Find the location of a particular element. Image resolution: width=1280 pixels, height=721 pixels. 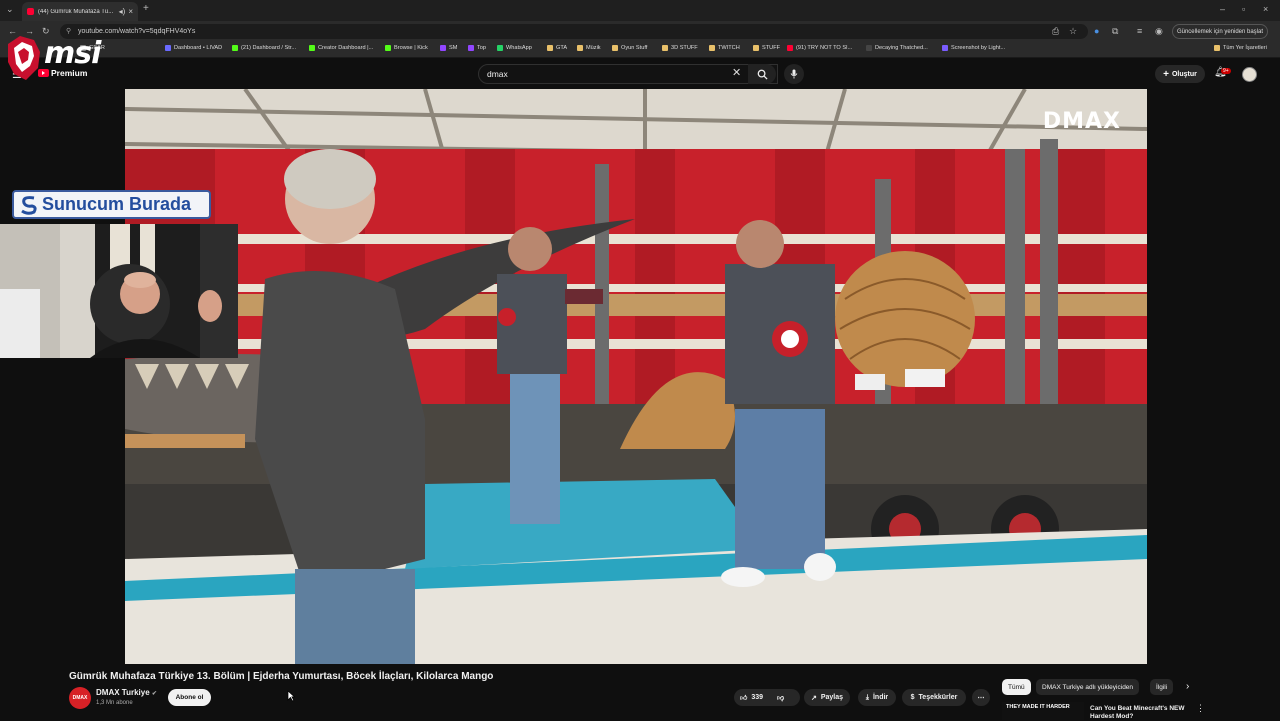

share-button: ↗ Paylaş is located at coordinates (827, 697).